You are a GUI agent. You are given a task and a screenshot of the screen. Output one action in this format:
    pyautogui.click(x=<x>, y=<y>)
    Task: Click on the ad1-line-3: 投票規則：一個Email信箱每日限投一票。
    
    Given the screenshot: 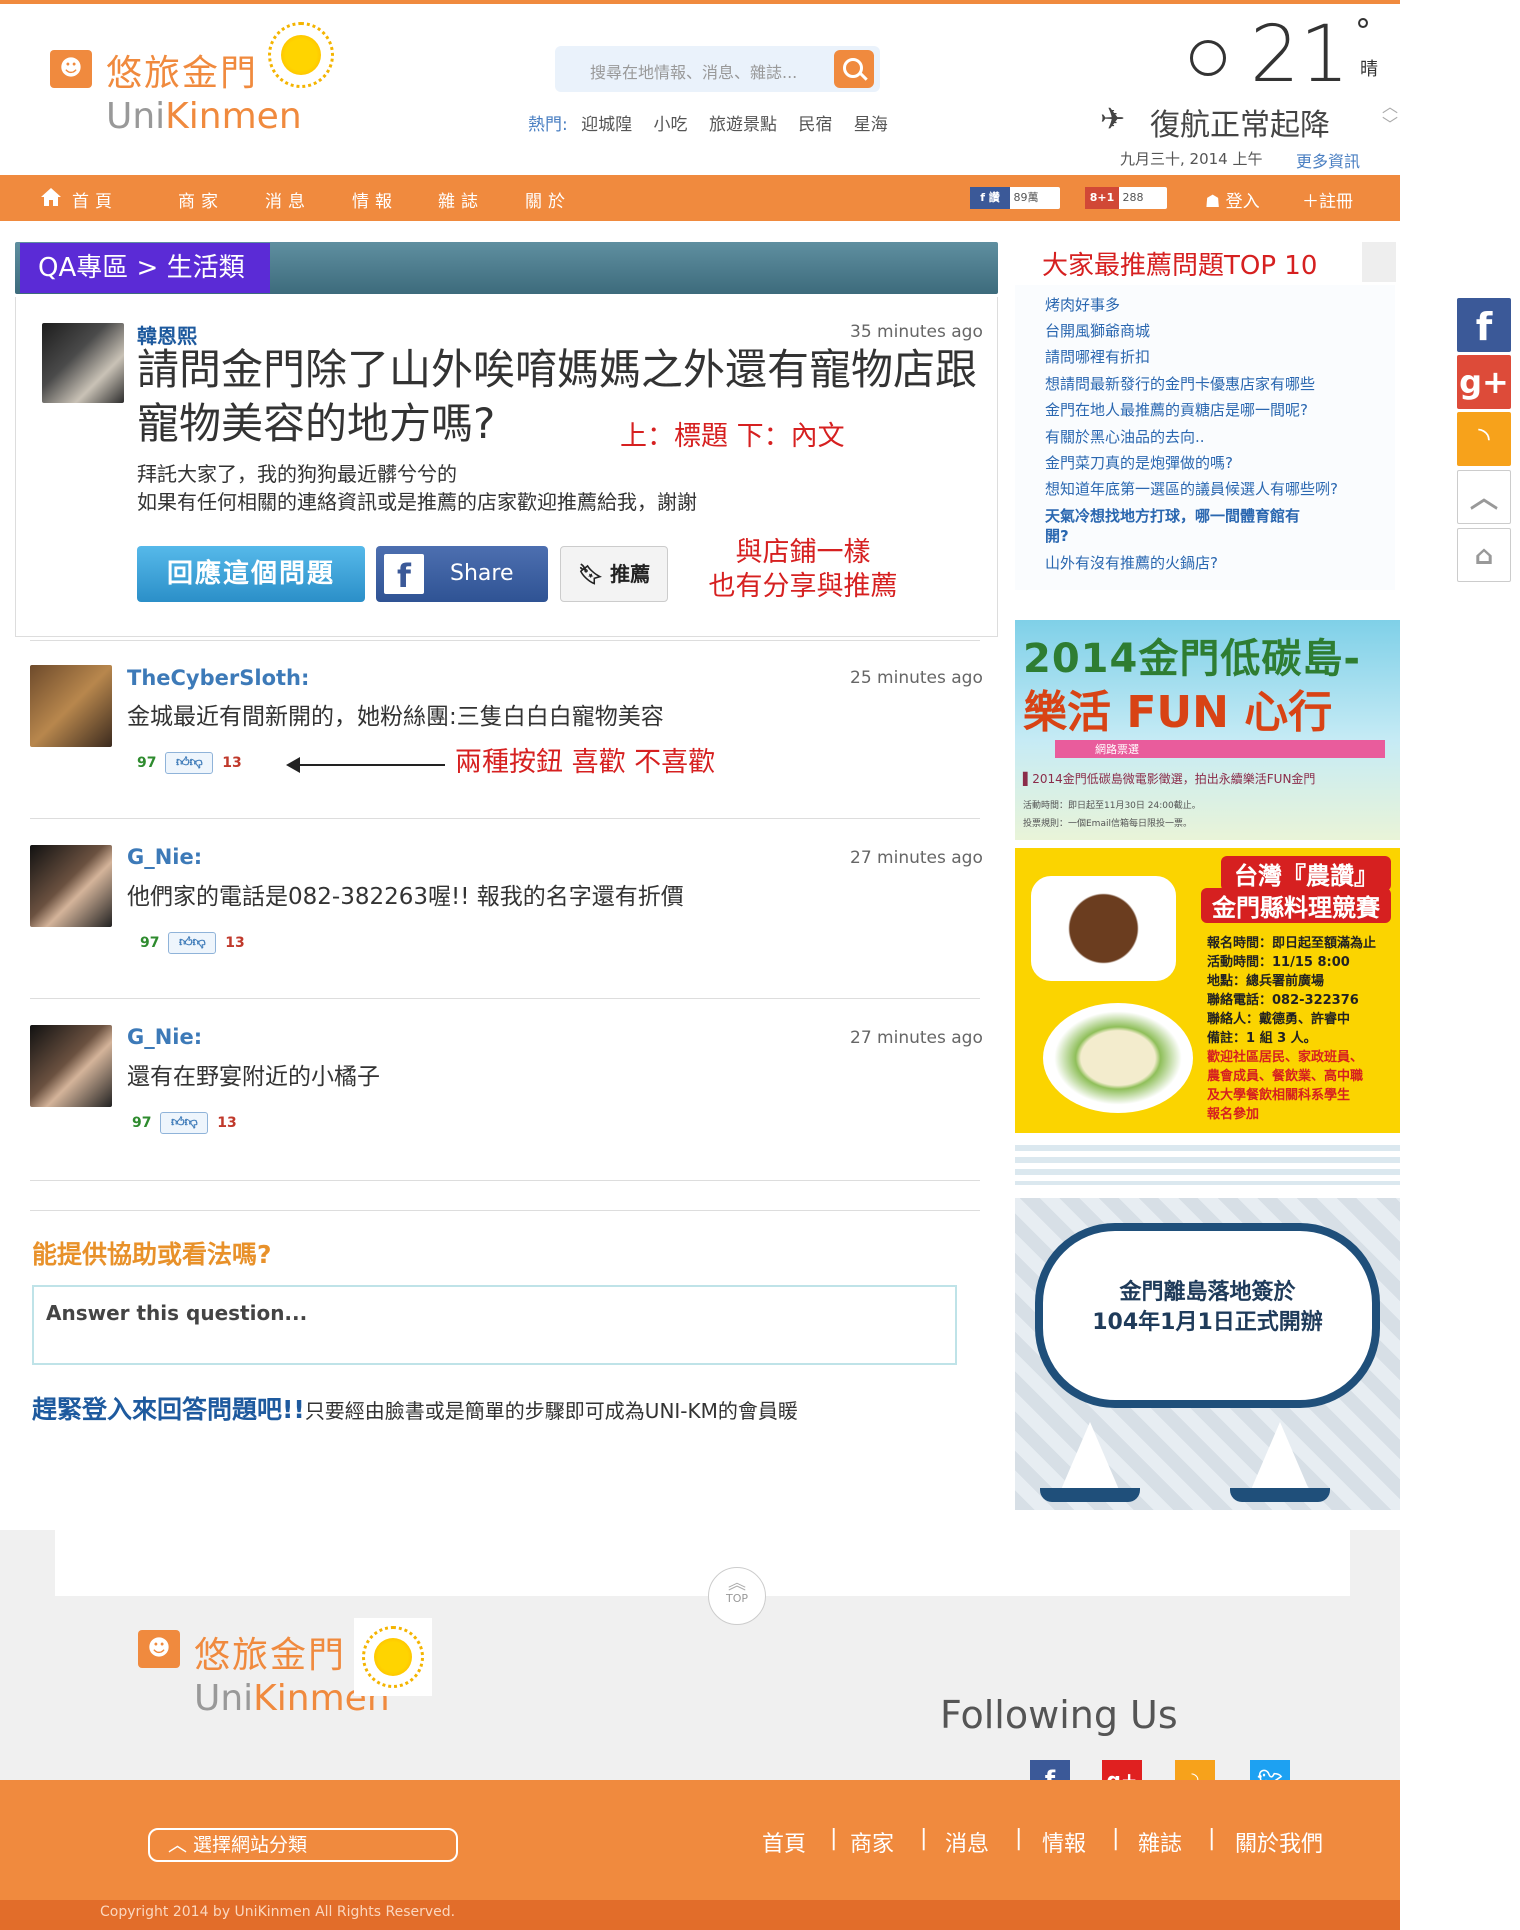 What is the action you would take?
    pyautogui.click(x=1107, y=824)
    